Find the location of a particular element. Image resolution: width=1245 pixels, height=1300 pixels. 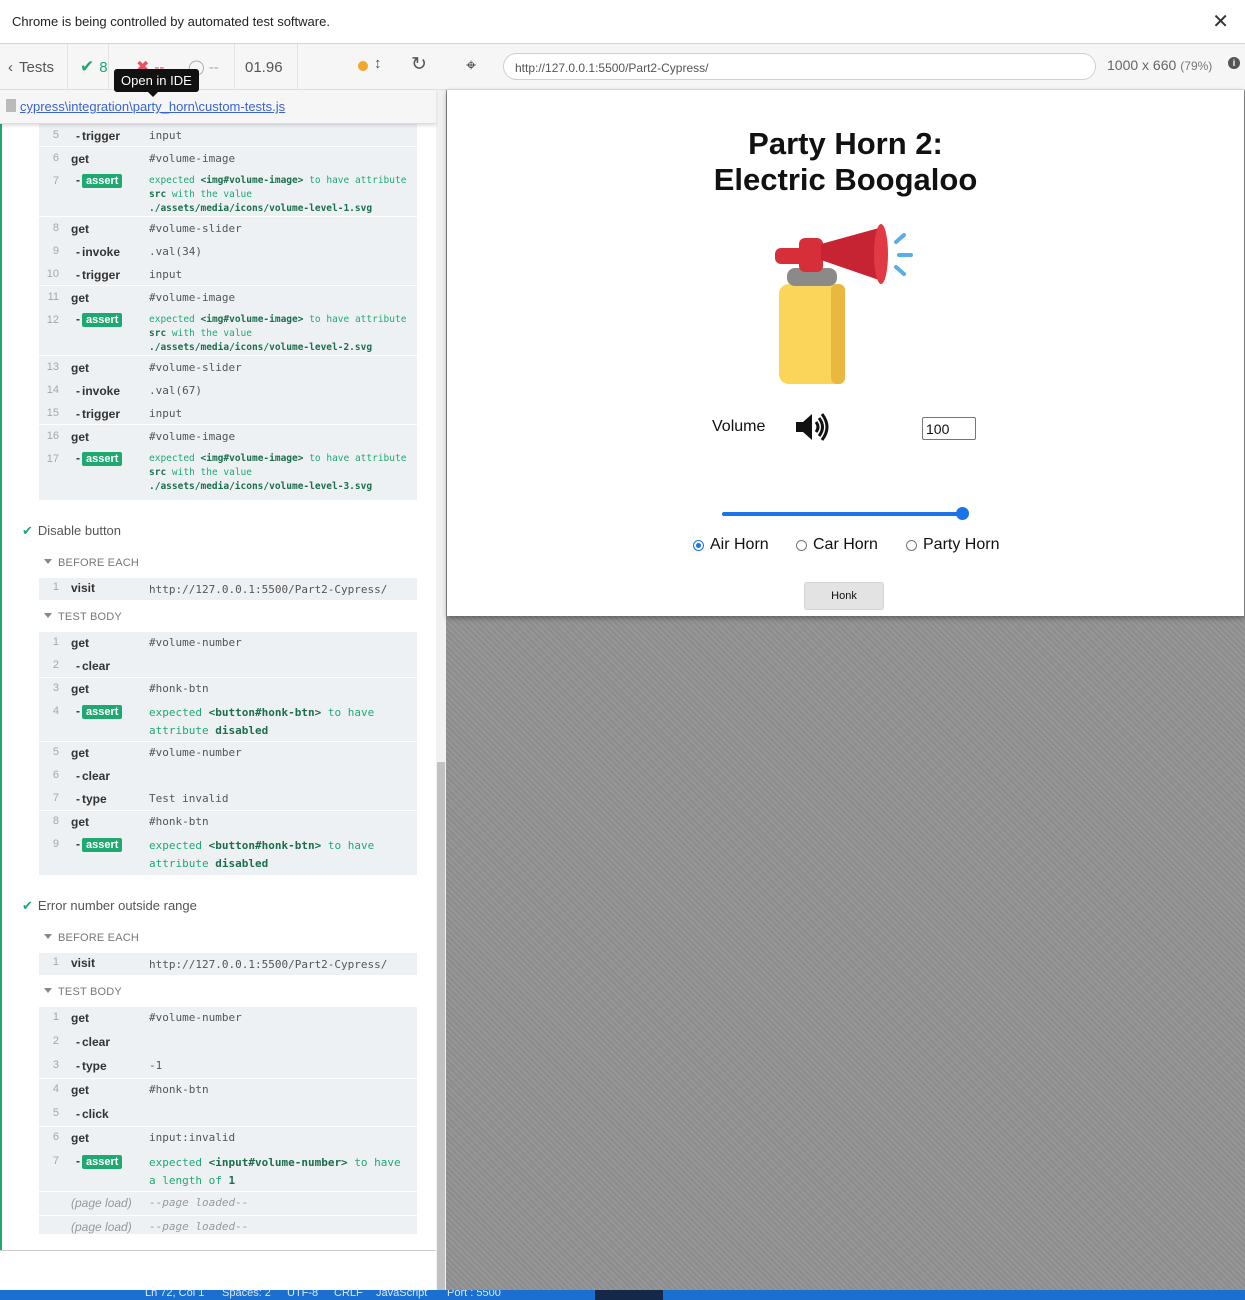

attribute-value: 1 is located at coordinates (232, 1180).